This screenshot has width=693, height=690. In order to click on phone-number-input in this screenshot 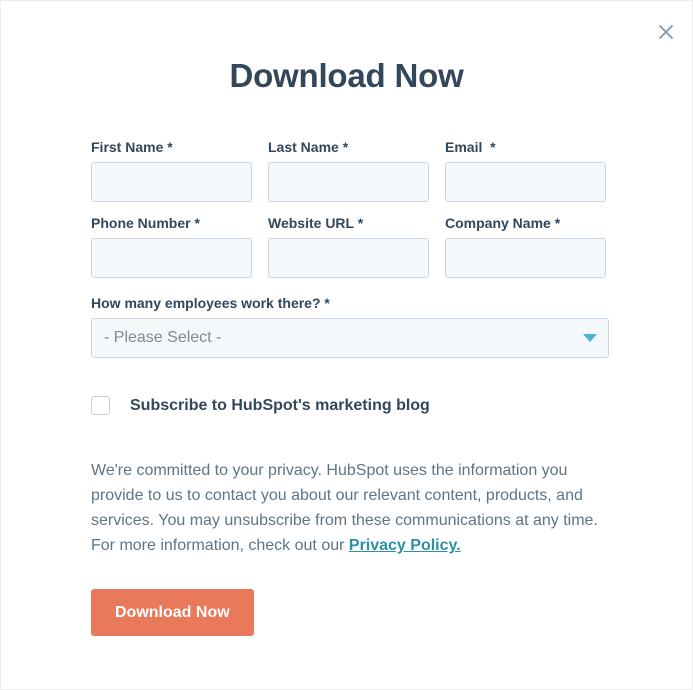, I will do `click(171, 258)`.